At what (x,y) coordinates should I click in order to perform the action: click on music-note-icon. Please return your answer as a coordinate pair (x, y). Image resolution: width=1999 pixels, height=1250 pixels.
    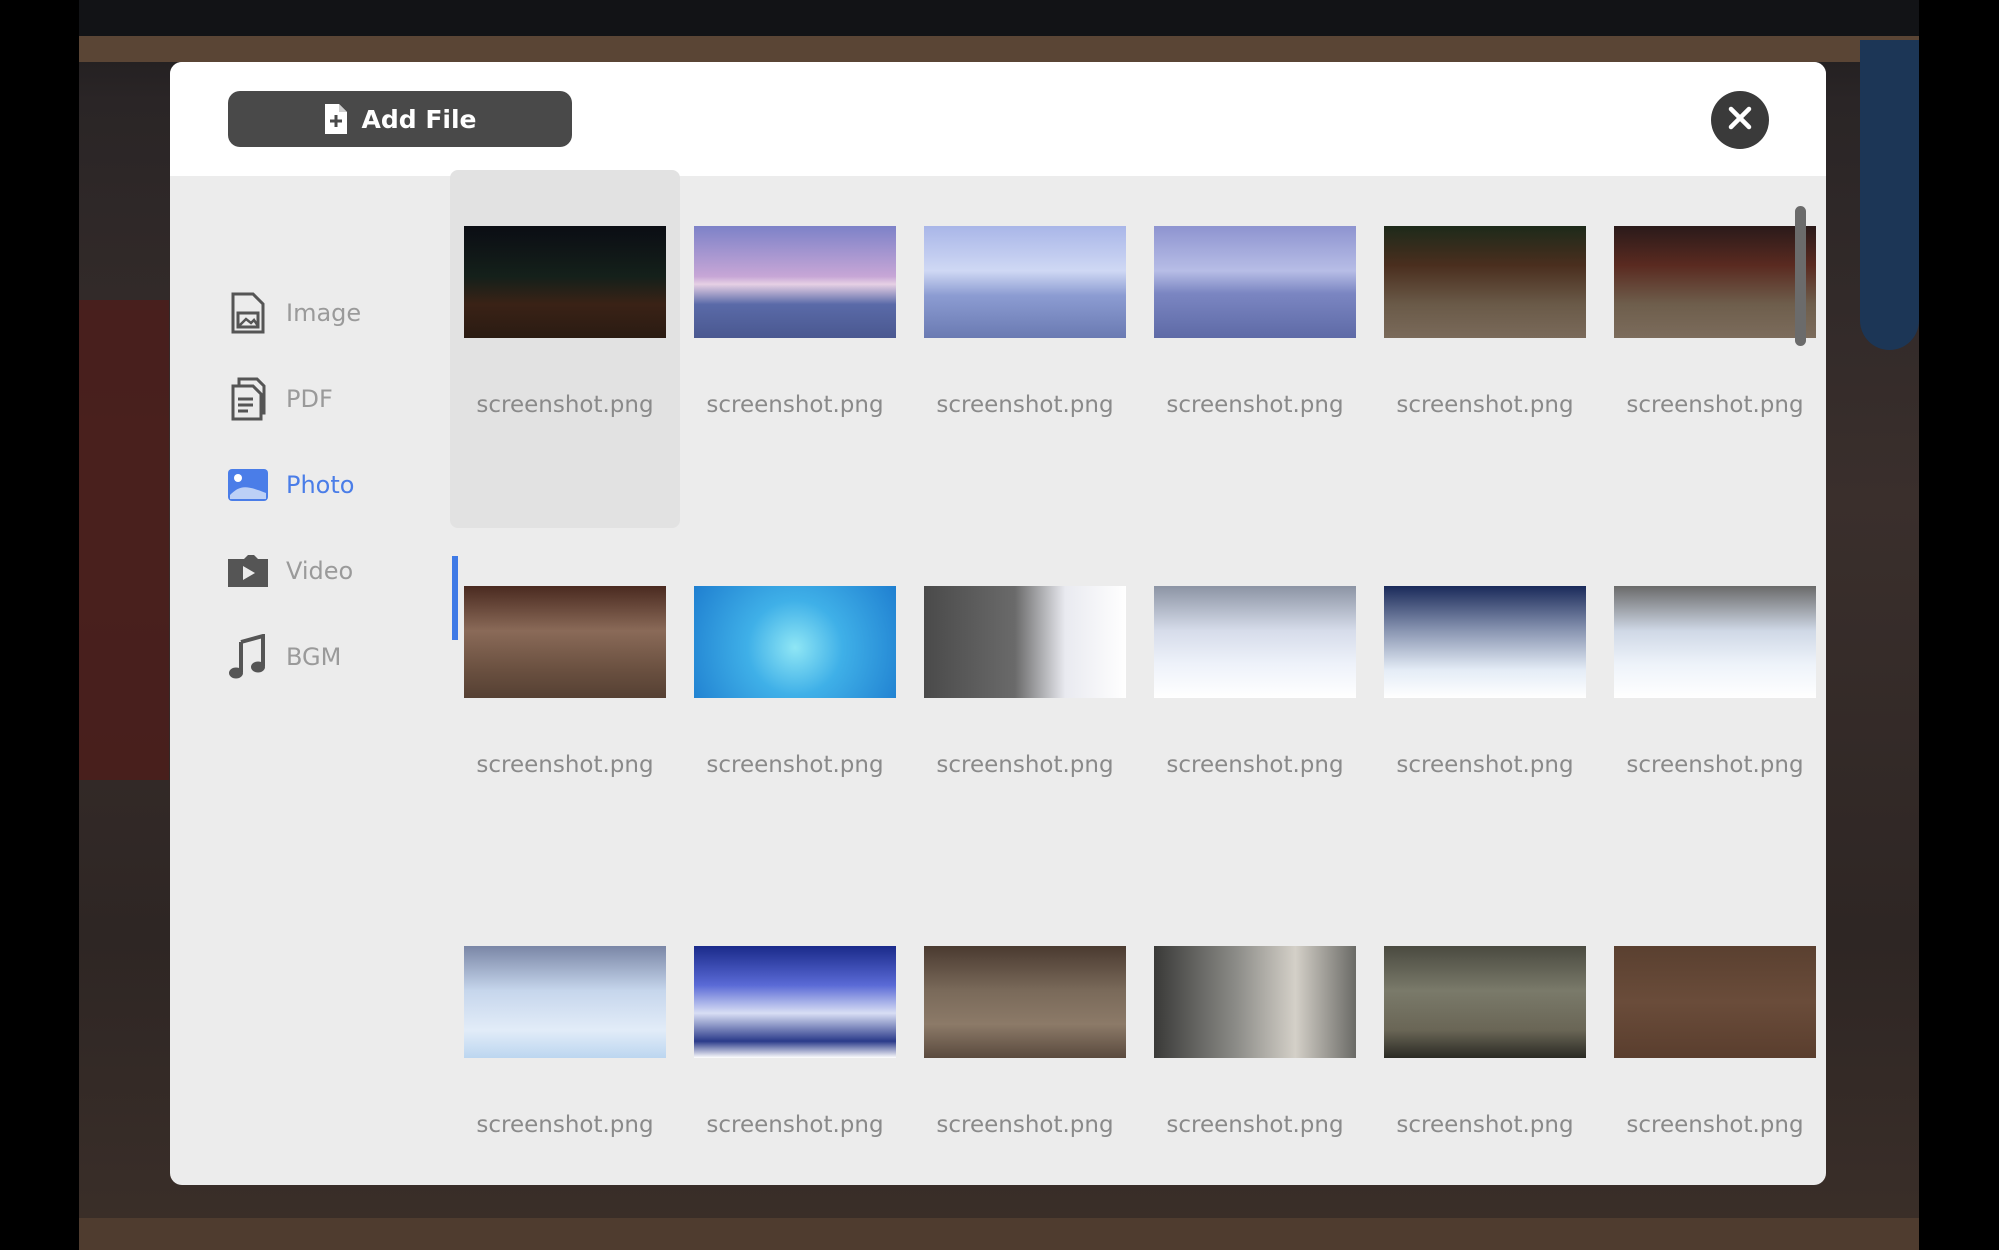
    Looking at the image, I should click on (248, 657).